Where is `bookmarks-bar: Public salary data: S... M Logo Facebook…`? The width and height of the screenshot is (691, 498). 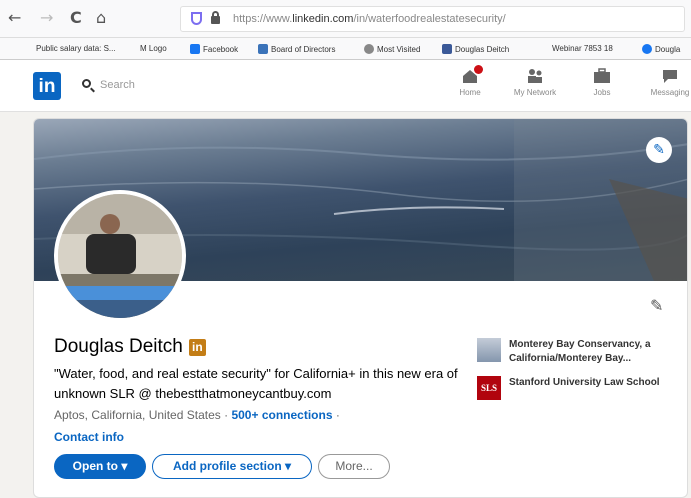
bookmarks-bar: Public salary data: S... M Logo Facebook… is located at coordinates (345, 49).